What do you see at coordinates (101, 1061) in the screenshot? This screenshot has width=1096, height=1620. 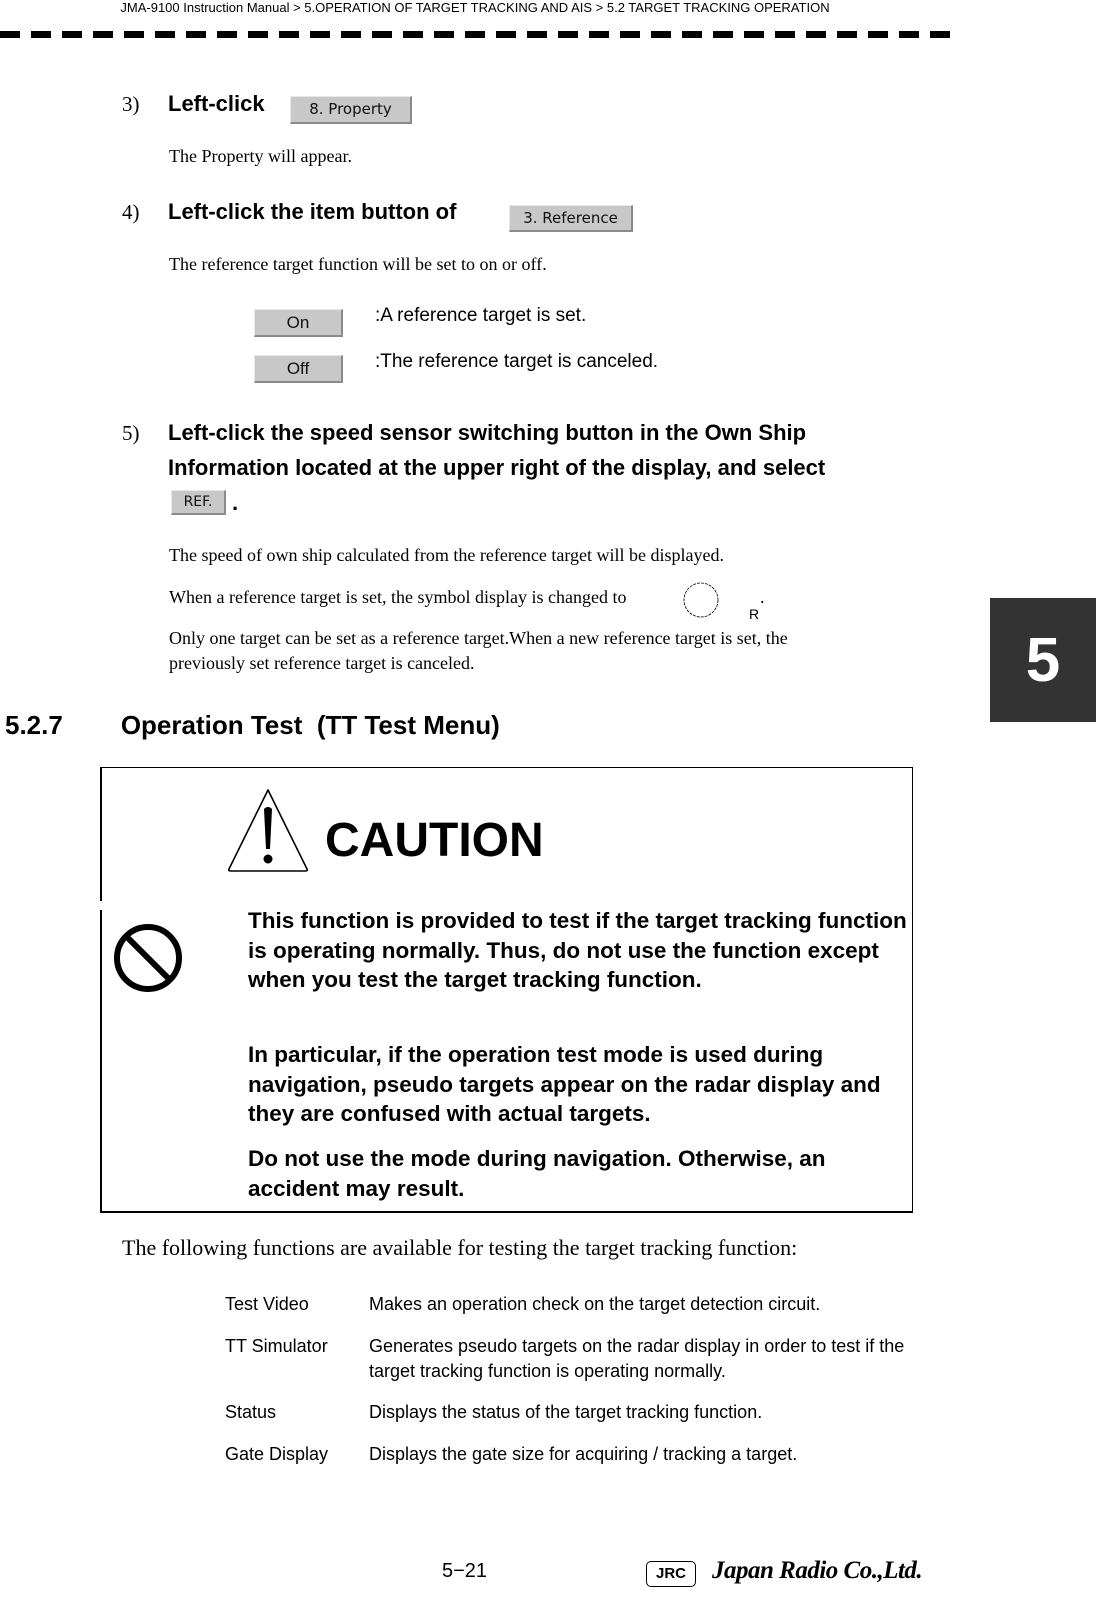 I see `caution-border-left-lower` at bounding box center [101, 1061].